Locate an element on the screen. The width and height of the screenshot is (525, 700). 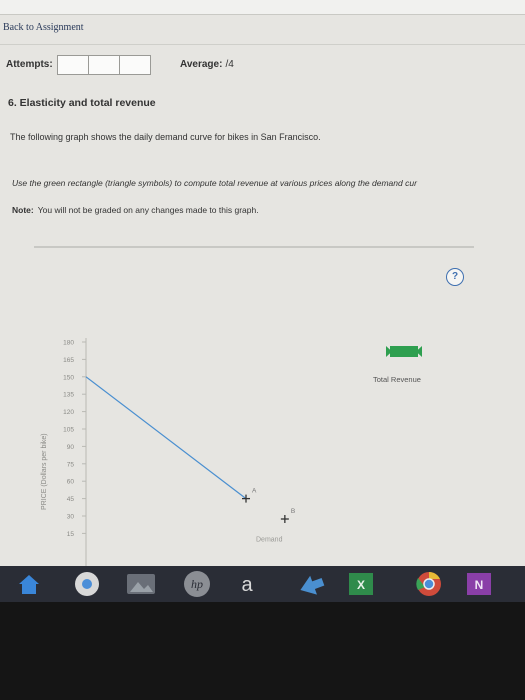
demand-point: A is located at coordinates (249, 495).